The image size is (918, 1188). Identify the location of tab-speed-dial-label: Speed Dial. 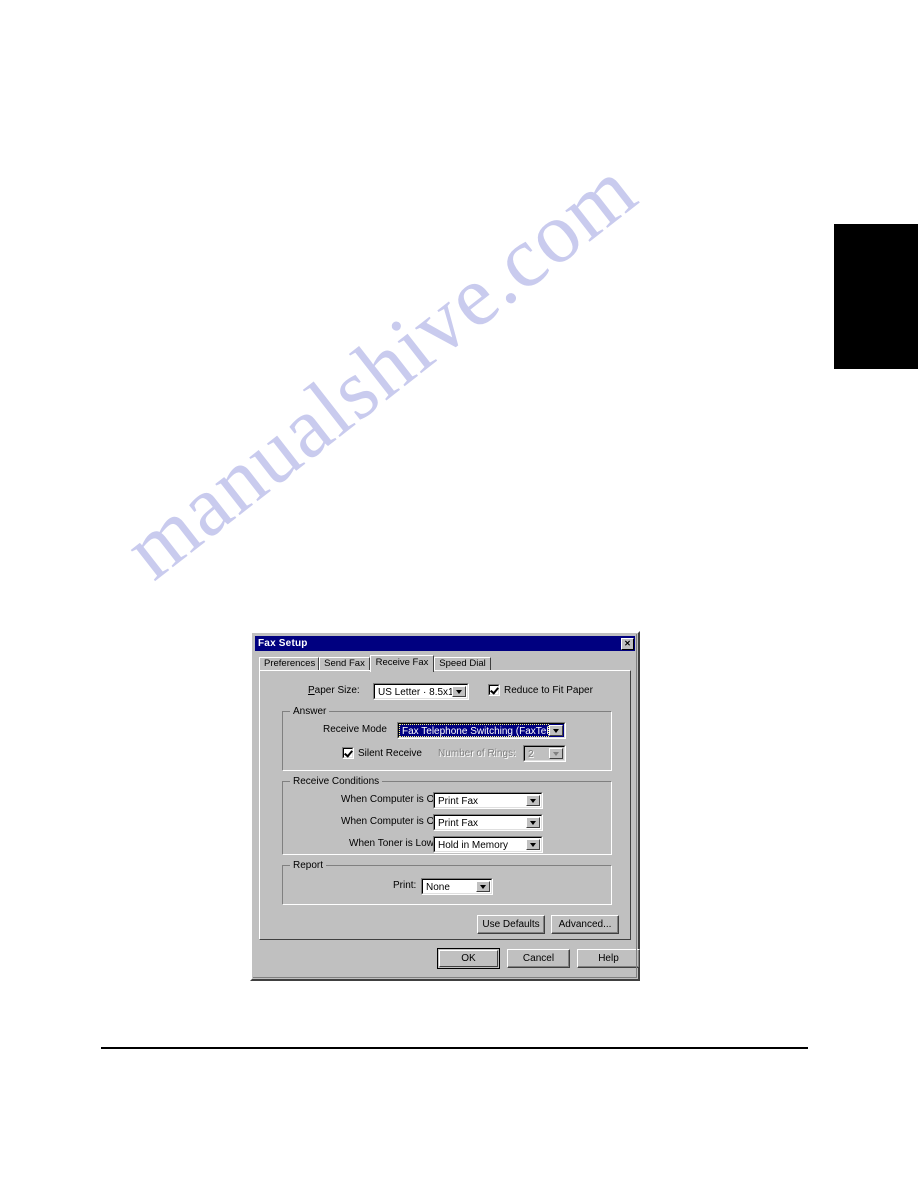
(462, 663).